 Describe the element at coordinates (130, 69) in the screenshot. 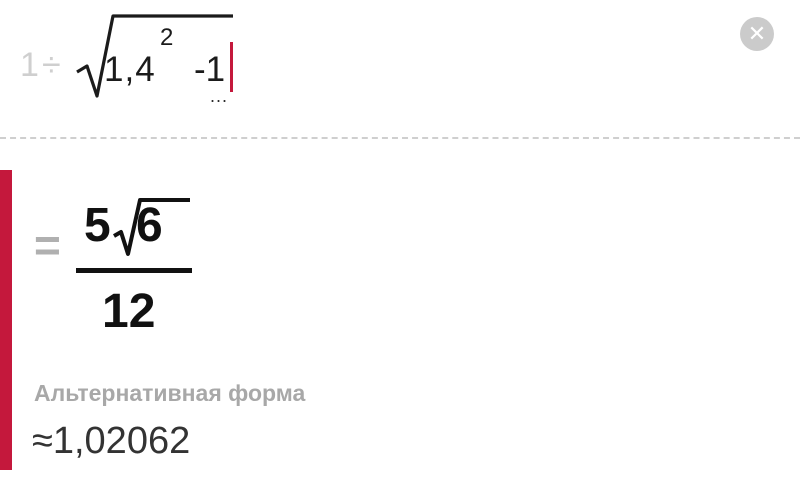

I see `radicand-base: 1,4` at that location.